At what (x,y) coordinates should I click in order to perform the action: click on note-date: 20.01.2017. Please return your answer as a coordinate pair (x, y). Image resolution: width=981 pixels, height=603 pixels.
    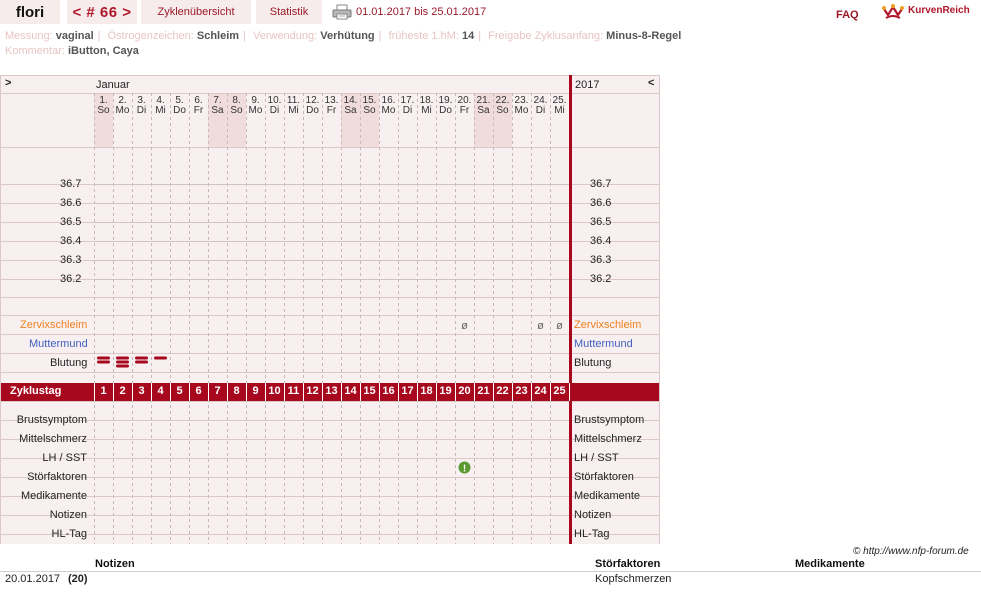
    Looking at the image, I should click on (33, 579).